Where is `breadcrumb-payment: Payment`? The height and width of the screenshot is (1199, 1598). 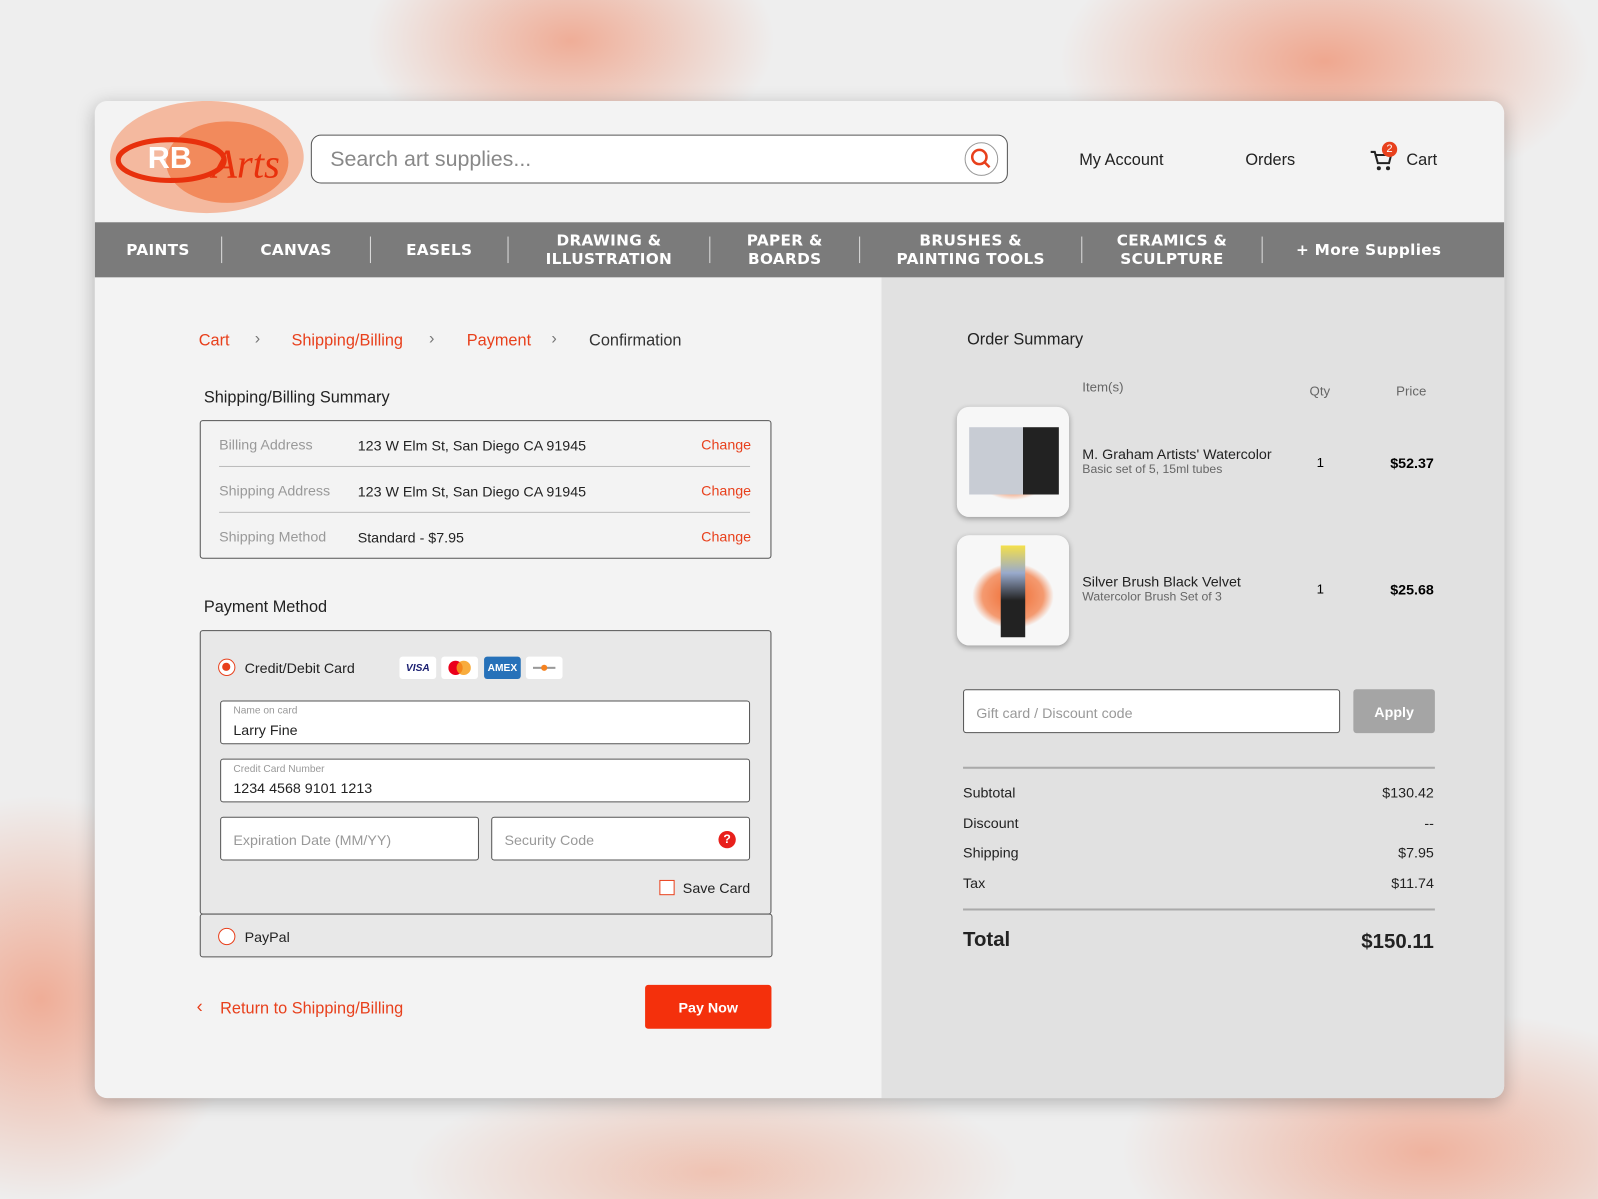 breadcrumb-payment: Payment is located at coordinates (499, 341).